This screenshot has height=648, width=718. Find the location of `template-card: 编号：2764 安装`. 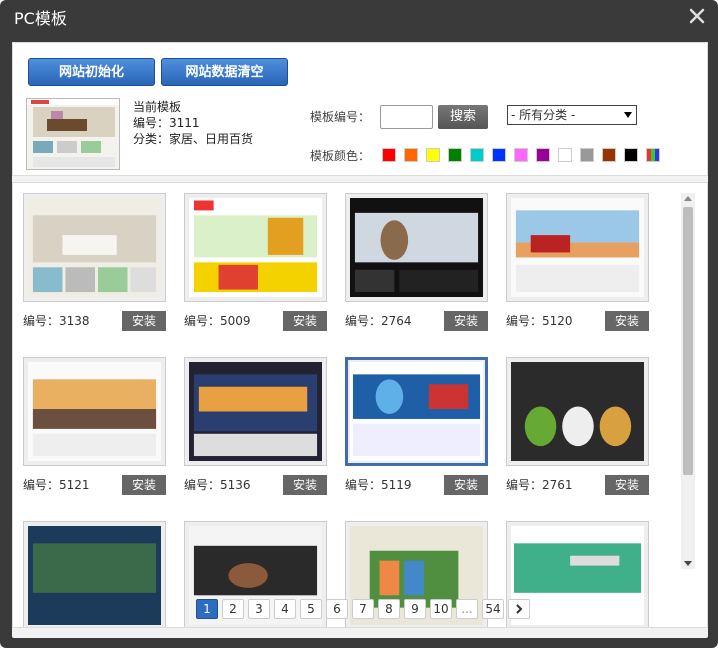

template-card: 编号：2764 安装 is located at coordinates (416, 262).